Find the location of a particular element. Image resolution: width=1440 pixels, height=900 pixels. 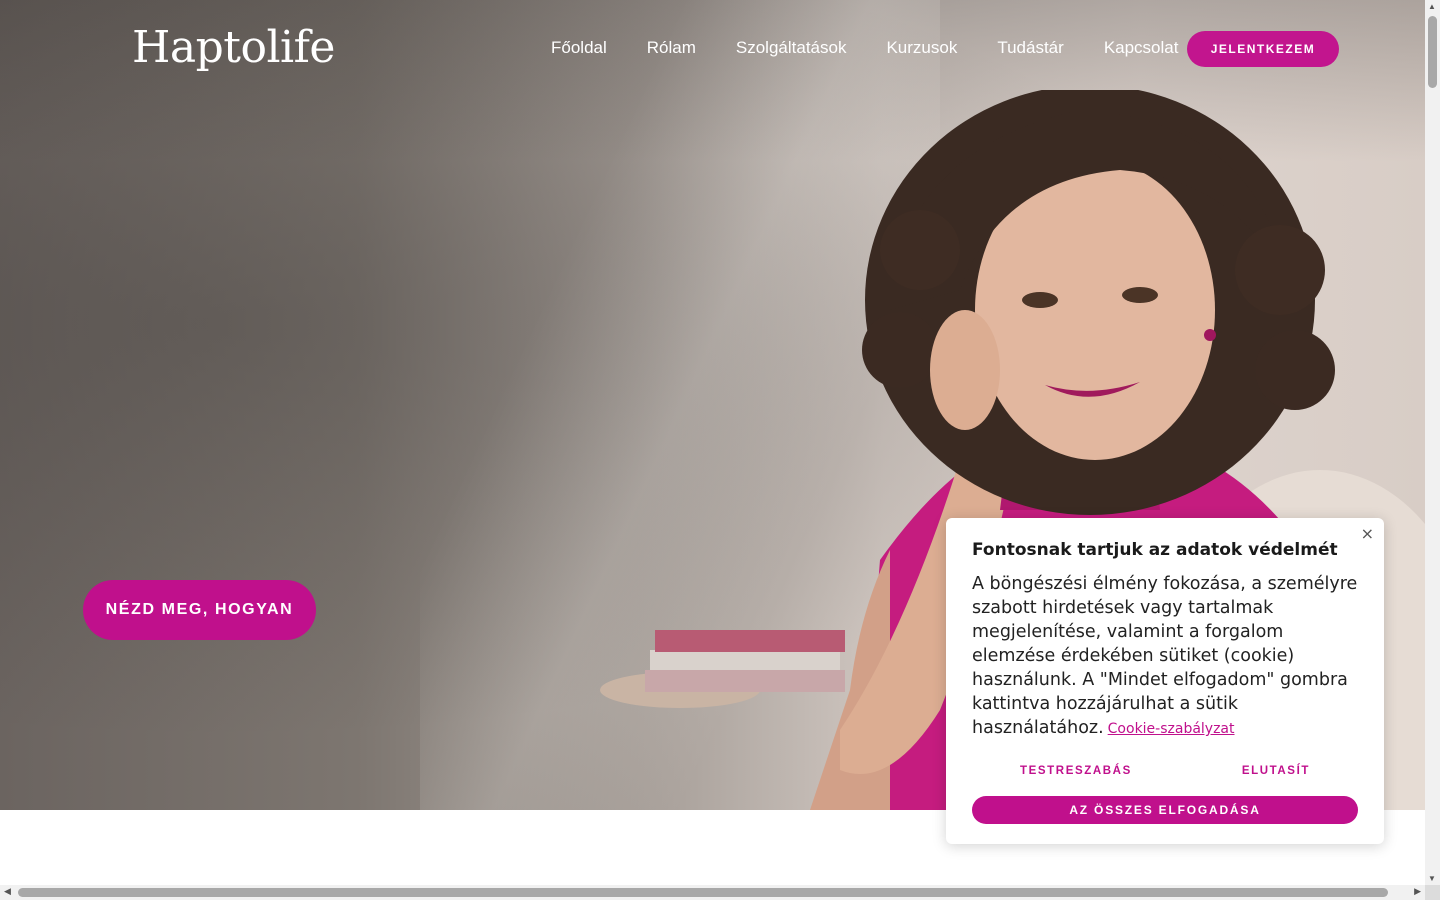

reject-button: ELUTASÍT is located at coordinates (1276, 771).